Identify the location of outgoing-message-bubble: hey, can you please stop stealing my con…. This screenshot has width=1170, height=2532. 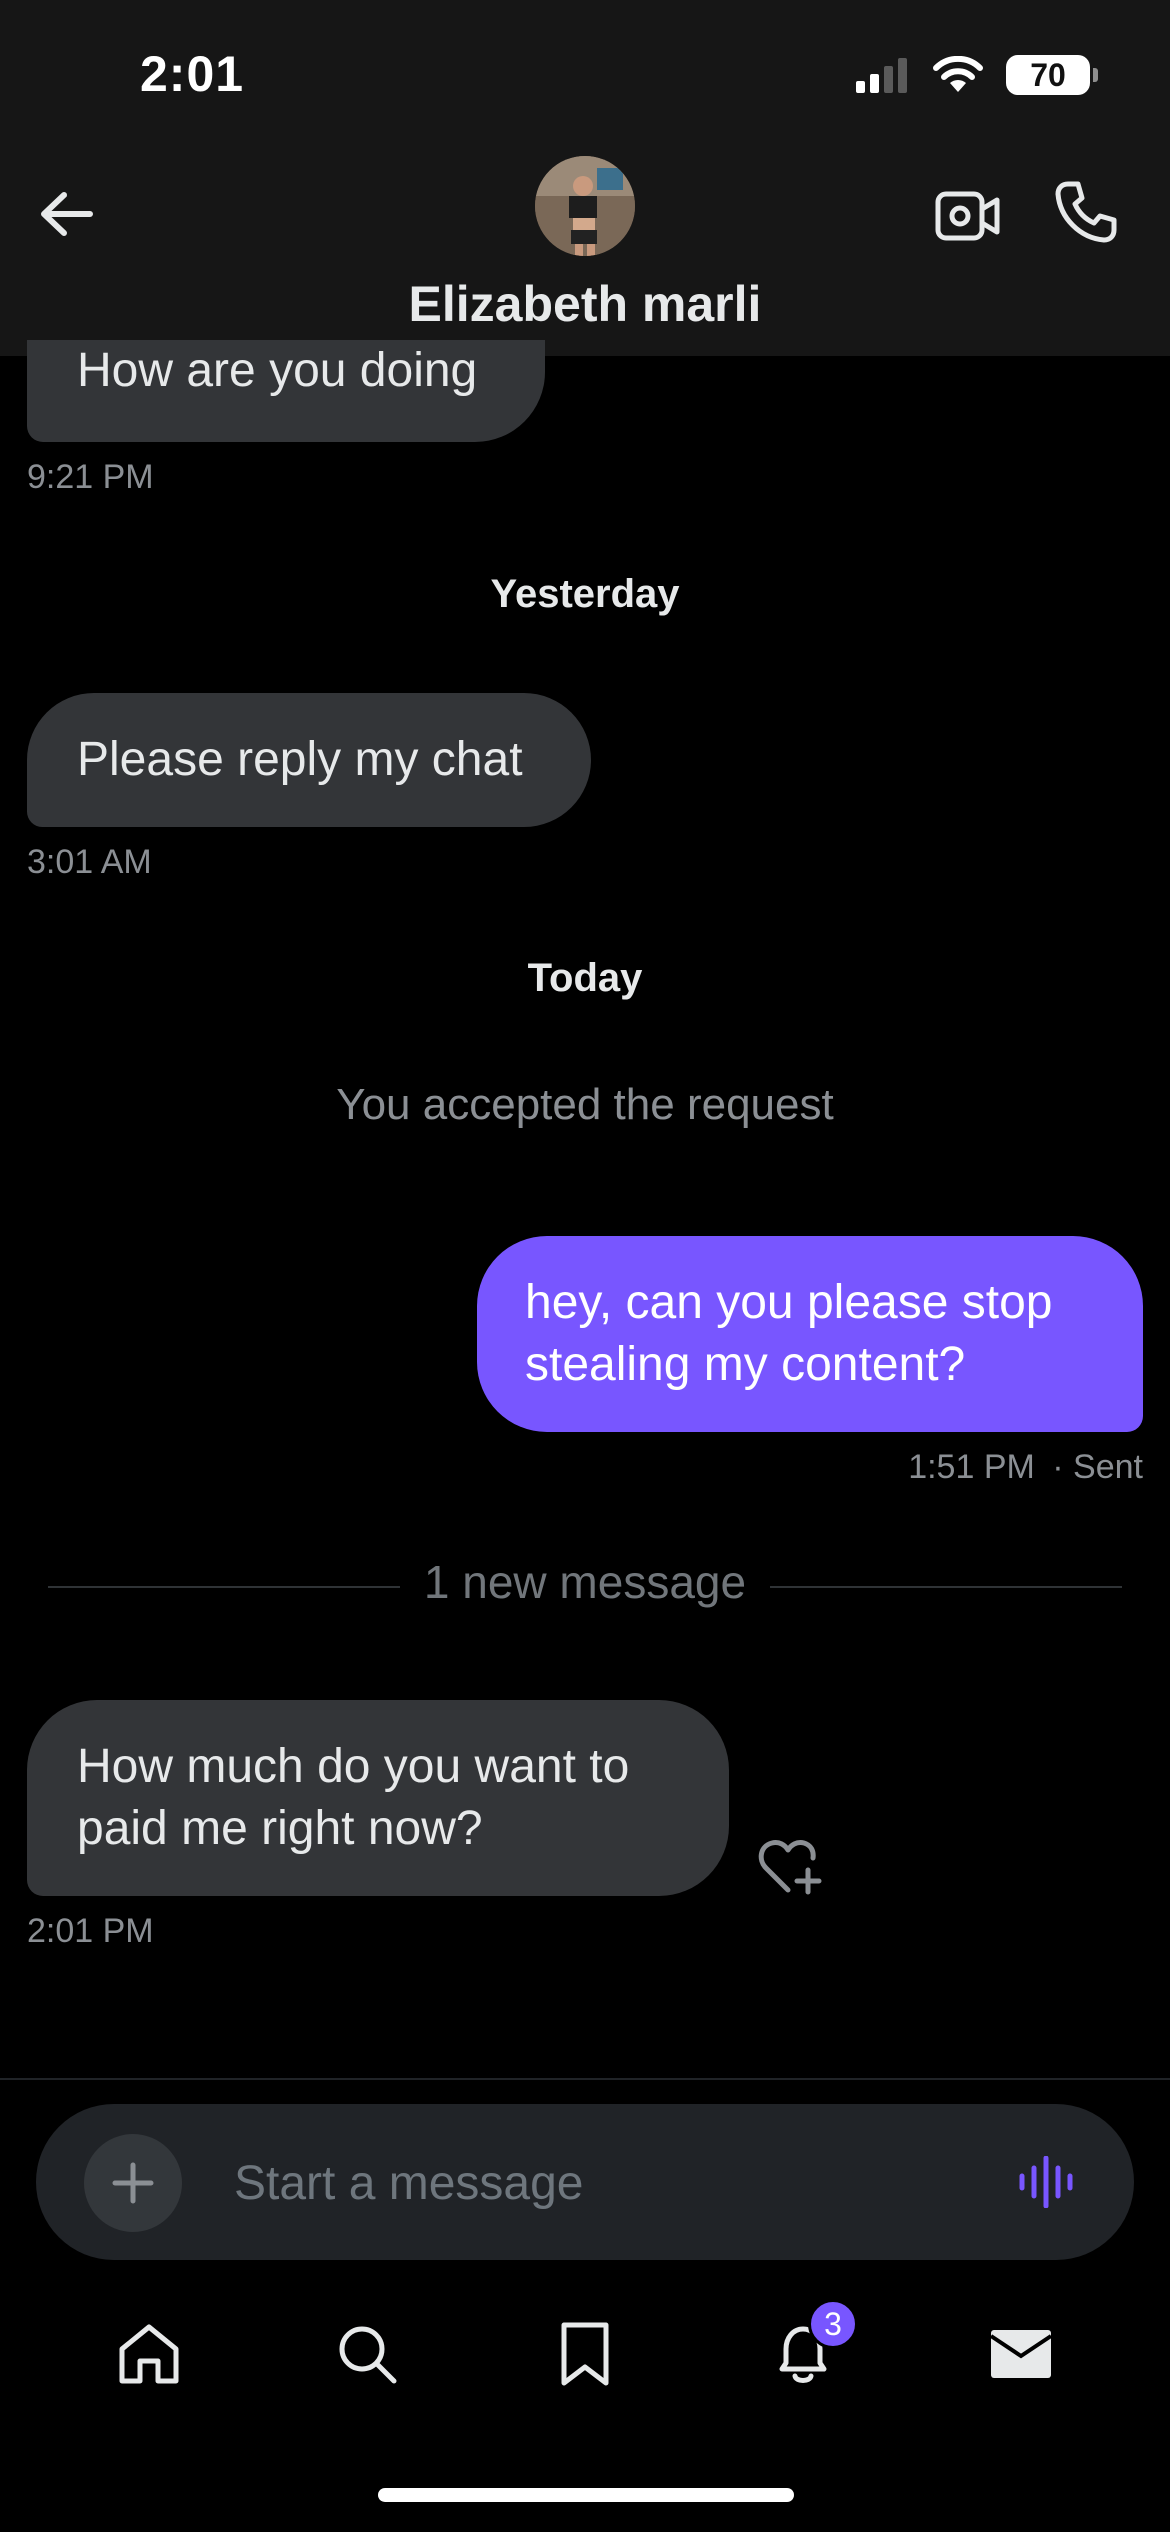
(810, 1334).